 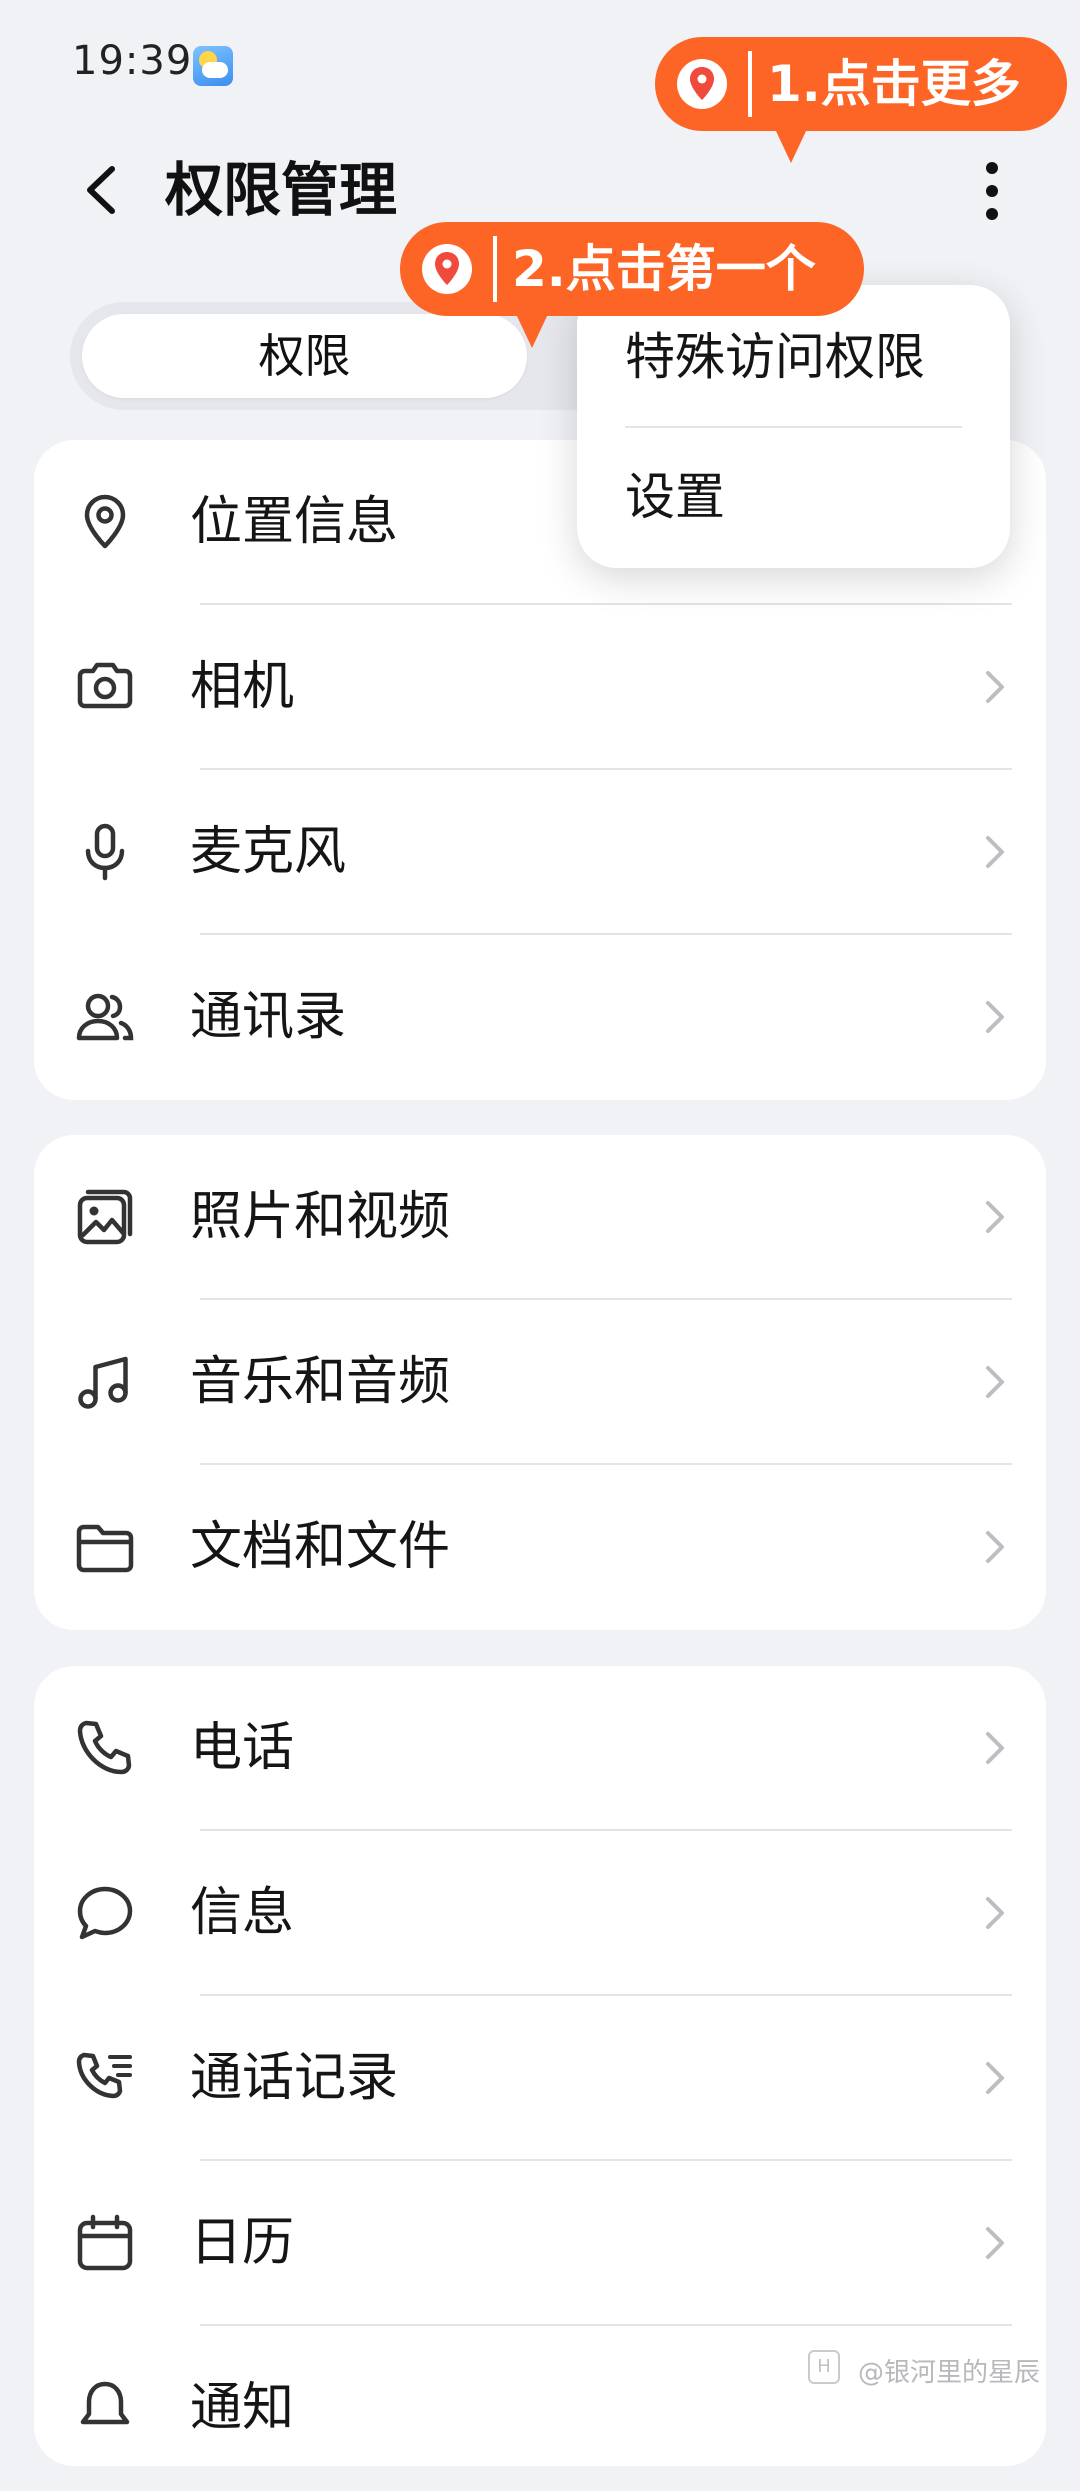 What do you see at coordinates (105, 1217) in the screenshot?
I see `photo-icon` at bounding box center [105, 1217].